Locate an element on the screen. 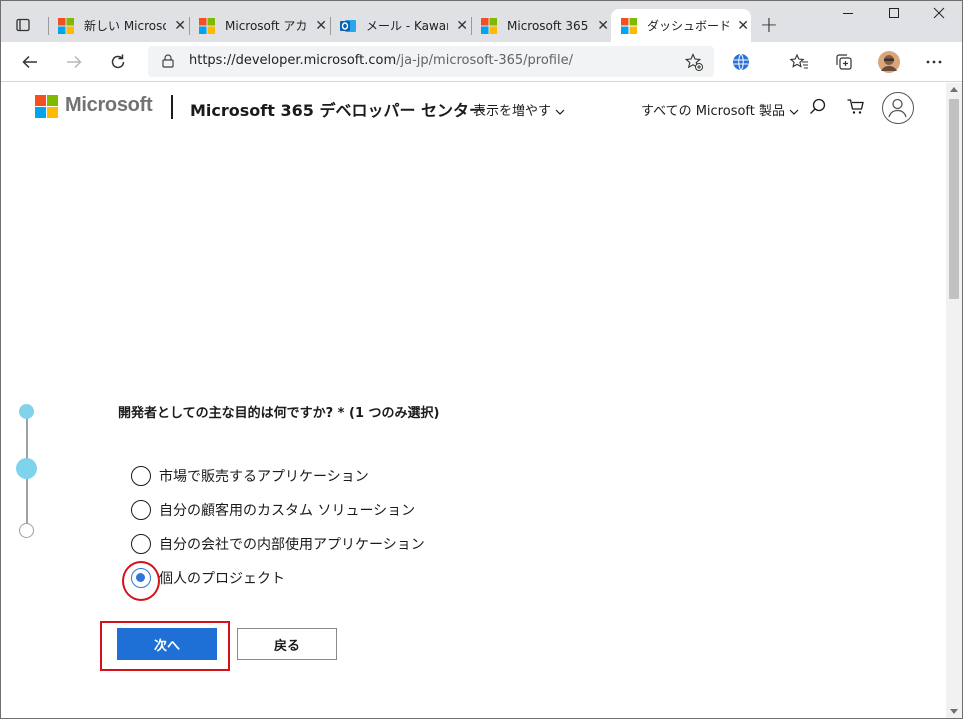 Image resolution: width=963 pixels, height=719 pixels. tab-outlook-mail: メール - Kawam ✕ is located at coordinates (400, 25).